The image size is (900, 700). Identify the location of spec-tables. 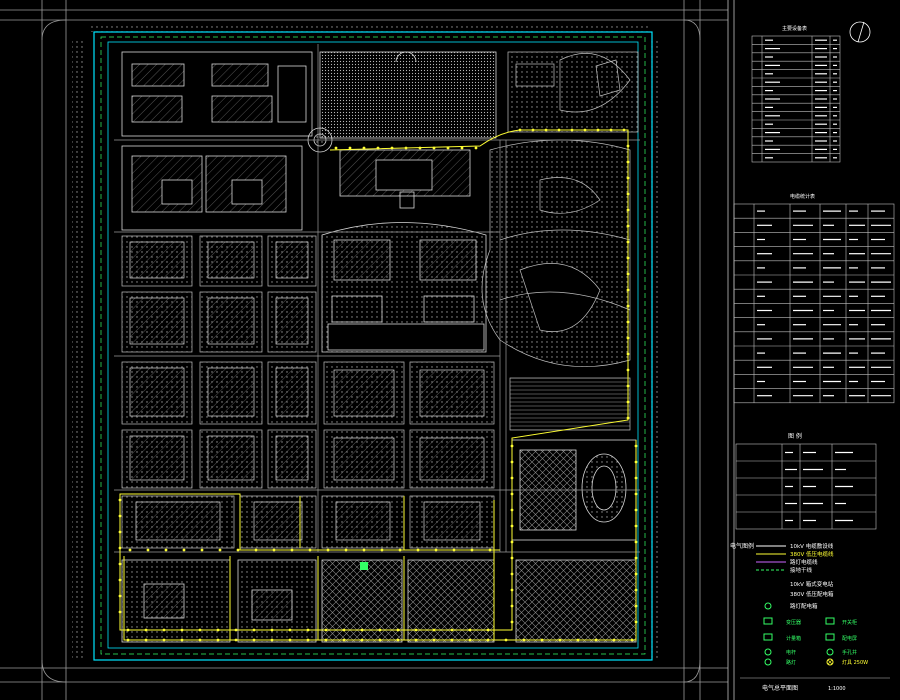
(814, 282).